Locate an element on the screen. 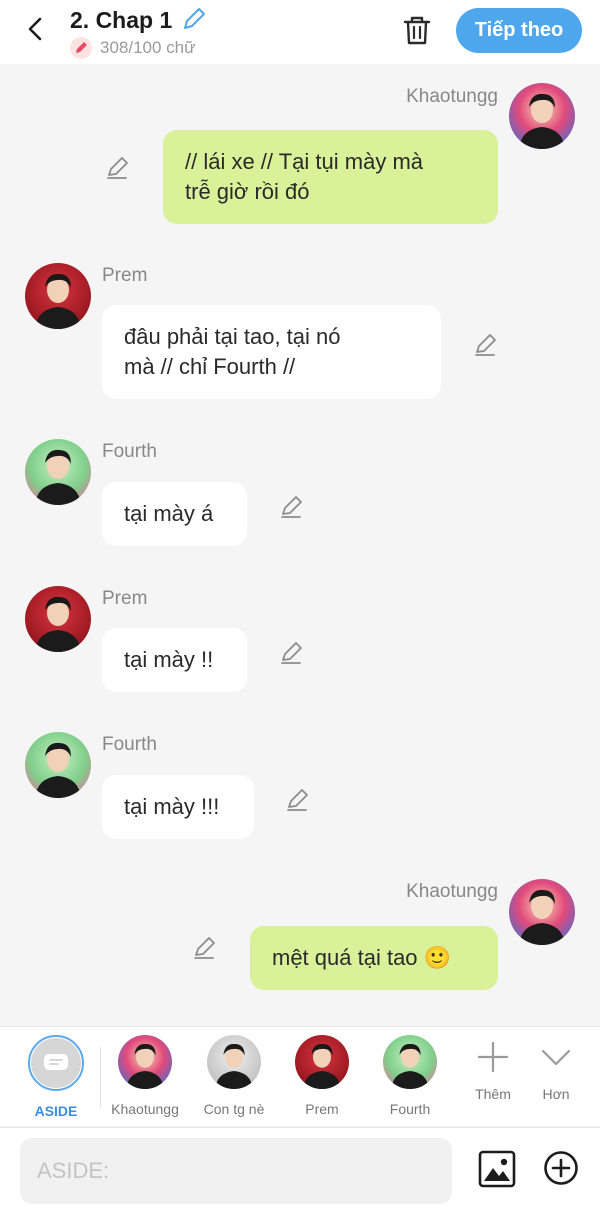 This screenshot has height=1210, width=600. message-input is located at coordinates (236, 1171).